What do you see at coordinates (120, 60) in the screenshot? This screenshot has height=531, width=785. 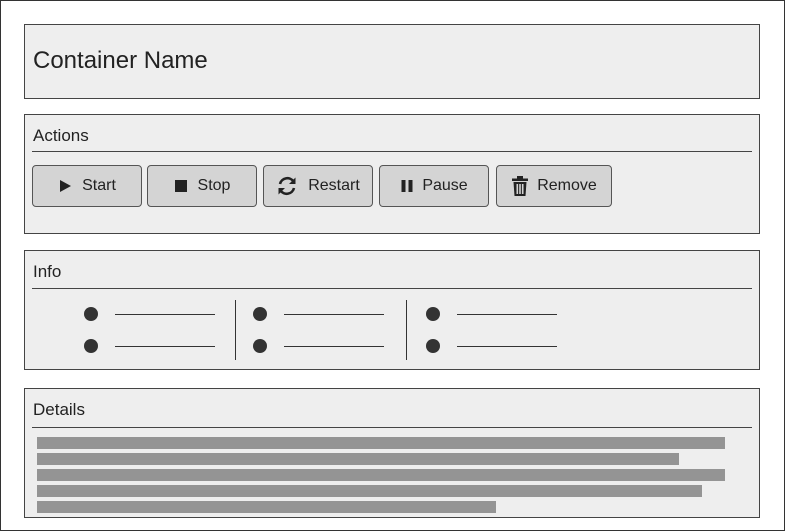 I see `container-name-title: Container Name` at bounding box center [120, 60].